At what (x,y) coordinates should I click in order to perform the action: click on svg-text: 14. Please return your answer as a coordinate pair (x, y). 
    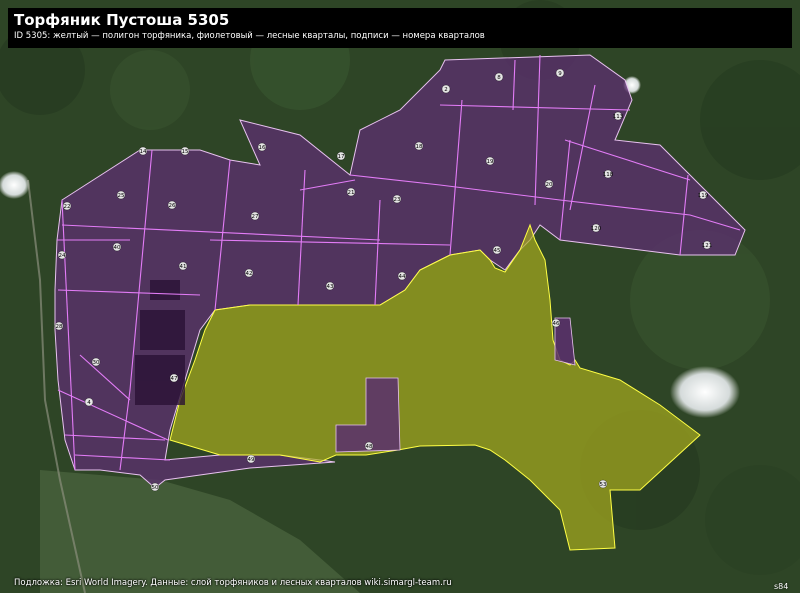
    Looking at the image, I should click on (143, 152).